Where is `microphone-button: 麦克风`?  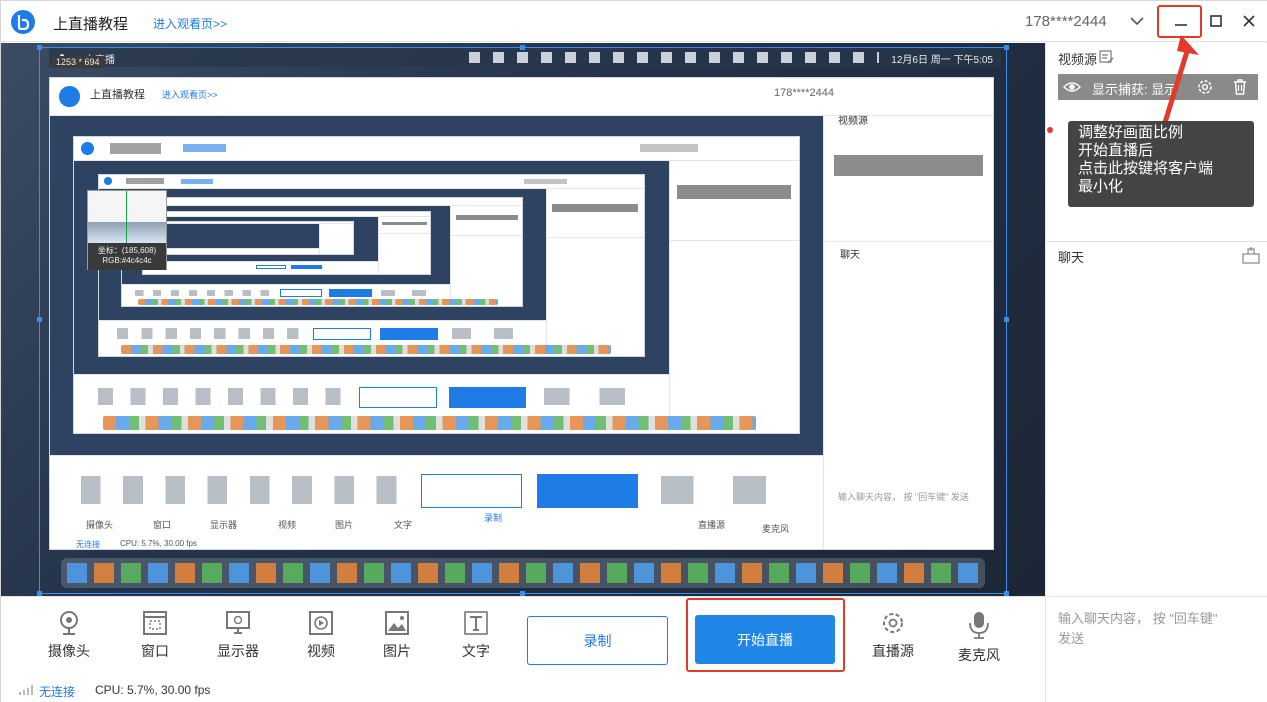
microphone-button: 麦克风 is located at coordinates (979, 636).